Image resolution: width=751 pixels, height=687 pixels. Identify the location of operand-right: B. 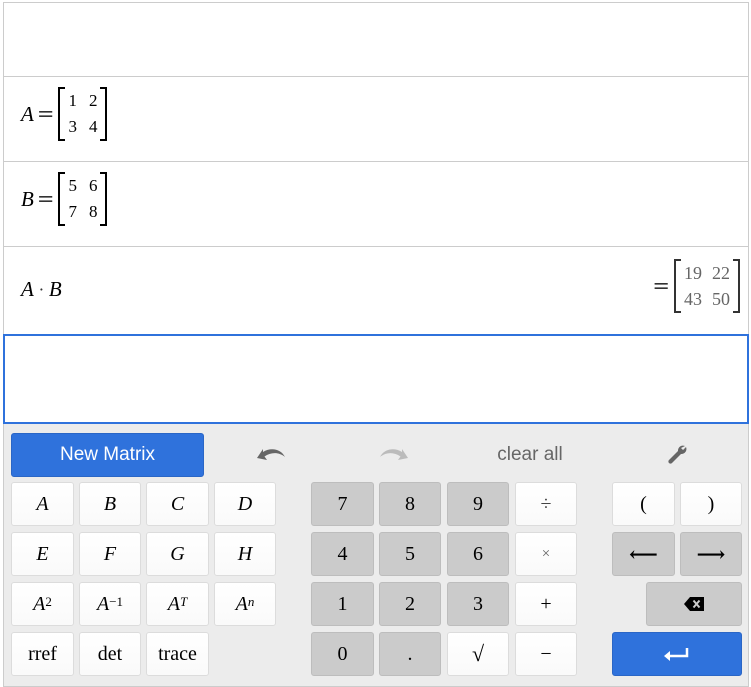
(55, 289).